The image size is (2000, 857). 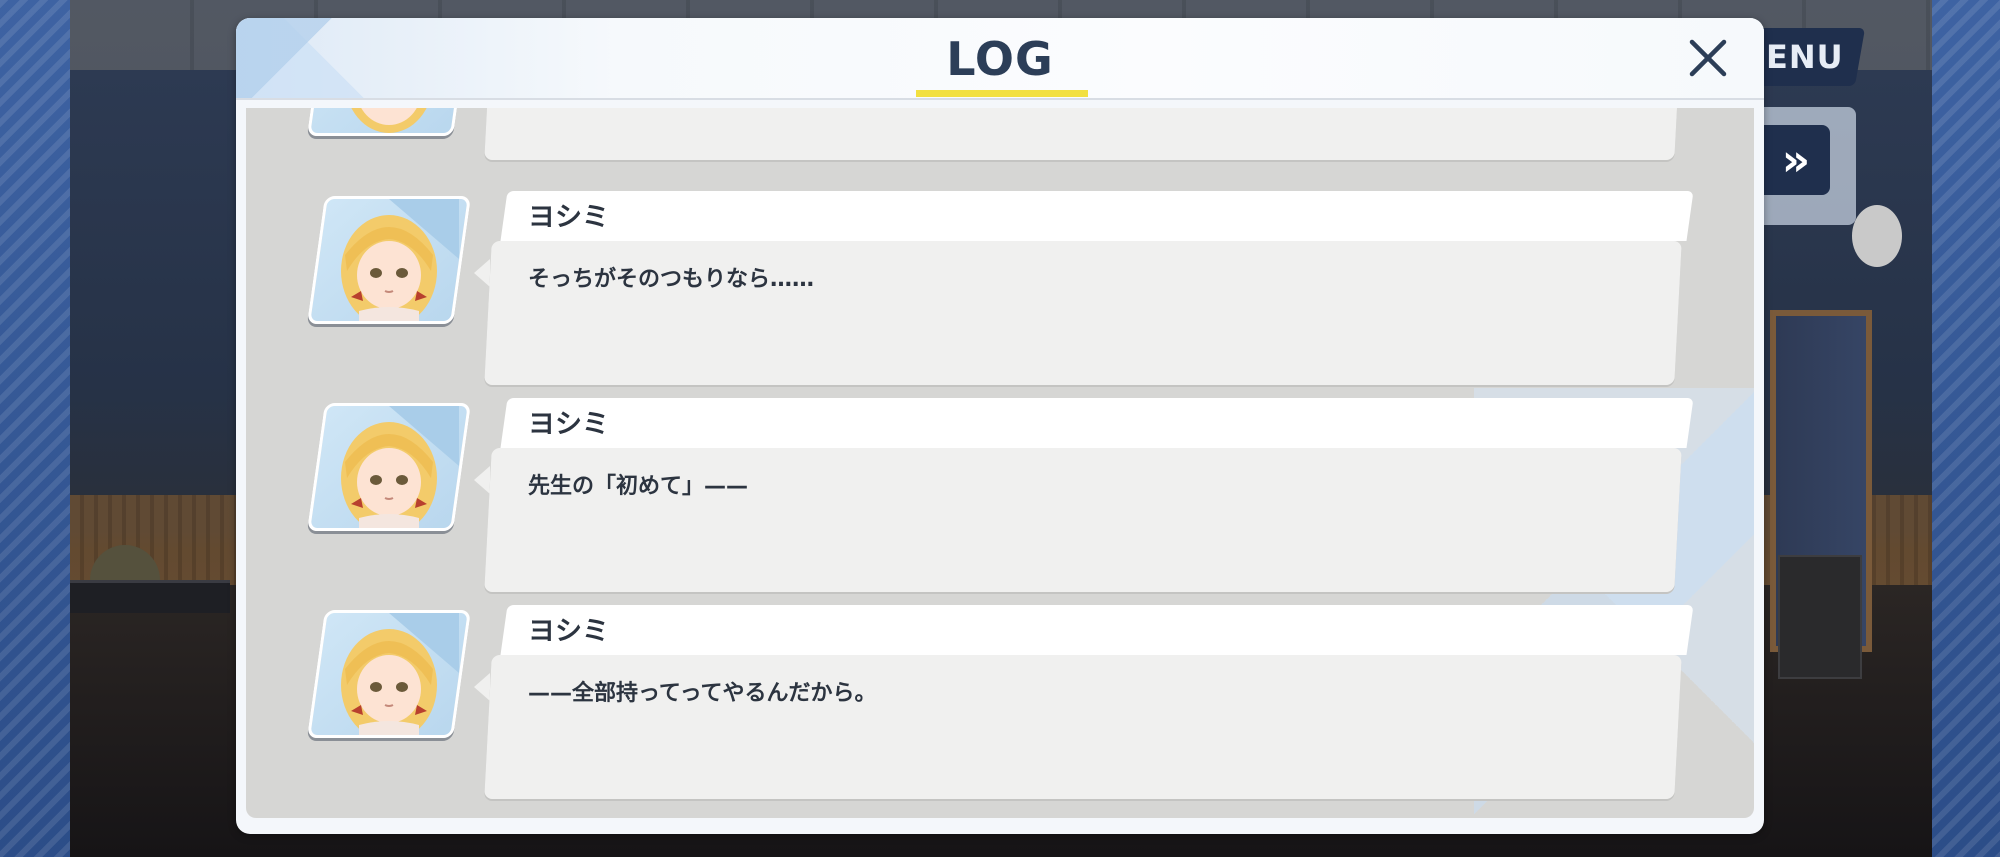 What do you see at coordinates (1083, 134) in the screenshot?
I see `message-bubble` at bounding box center [1083, 134].